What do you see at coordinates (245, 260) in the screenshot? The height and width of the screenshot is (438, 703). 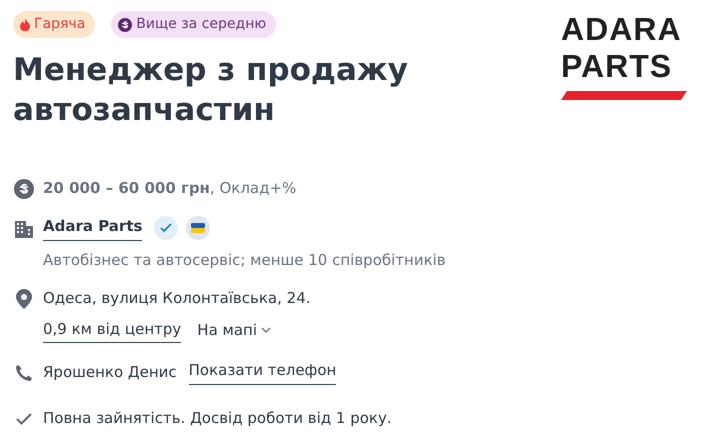 I see `company-description: Автобізнес та автосервіс; менше 10 співробітників` at bounding box center [245, 260].